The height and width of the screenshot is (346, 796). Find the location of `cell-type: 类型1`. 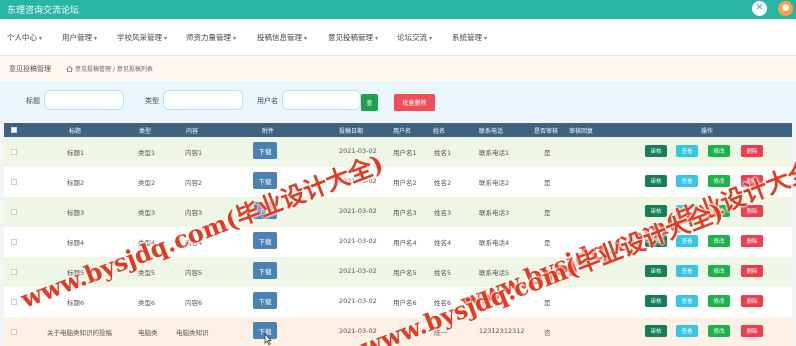

cell-type: 类型1 is located at coordinates (147, 153).